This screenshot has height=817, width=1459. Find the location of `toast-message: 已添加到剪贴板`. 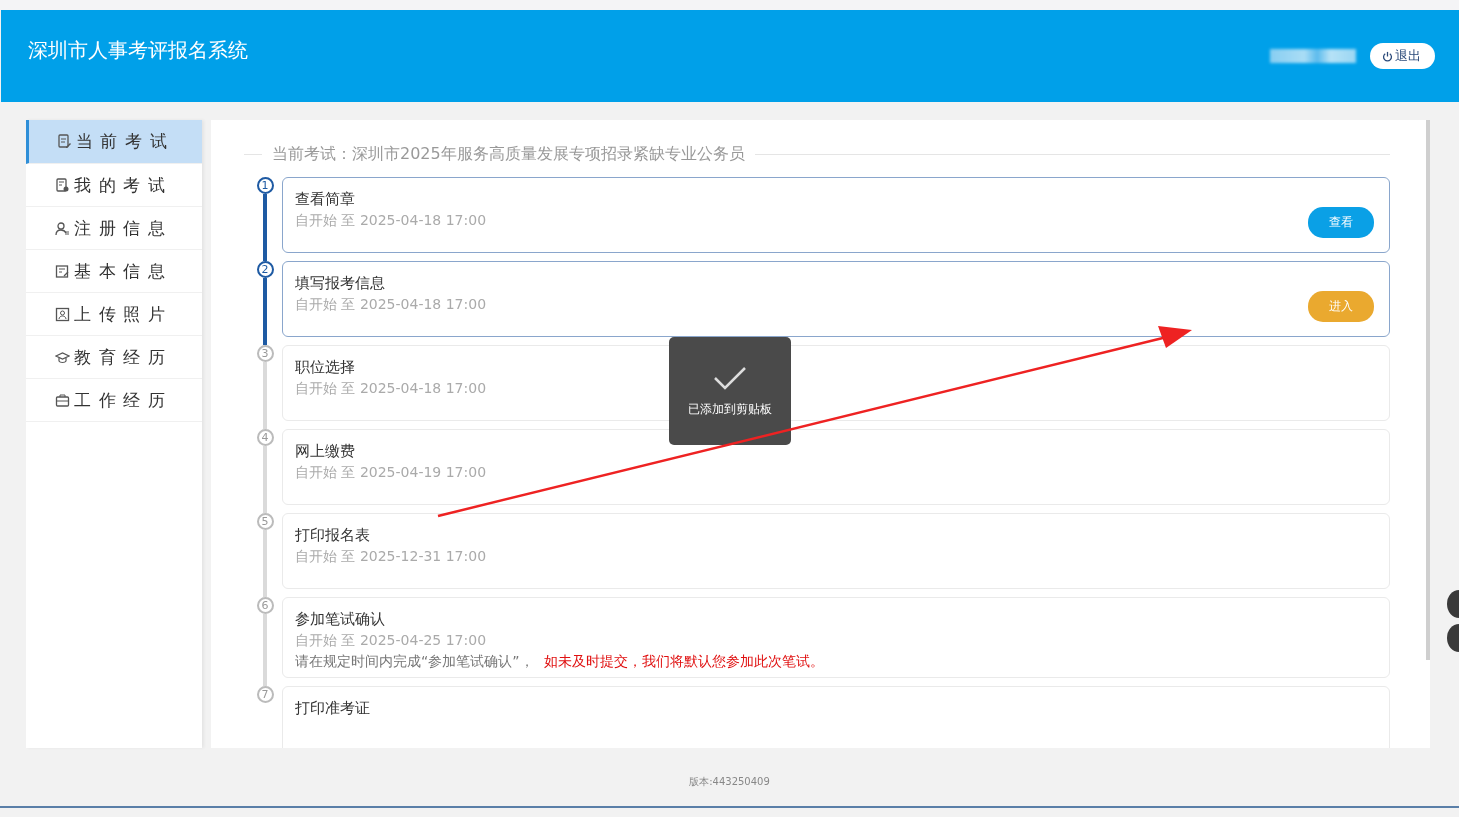

toast-message: 已添加到剪贴板 is located at coordinates (730, 409).